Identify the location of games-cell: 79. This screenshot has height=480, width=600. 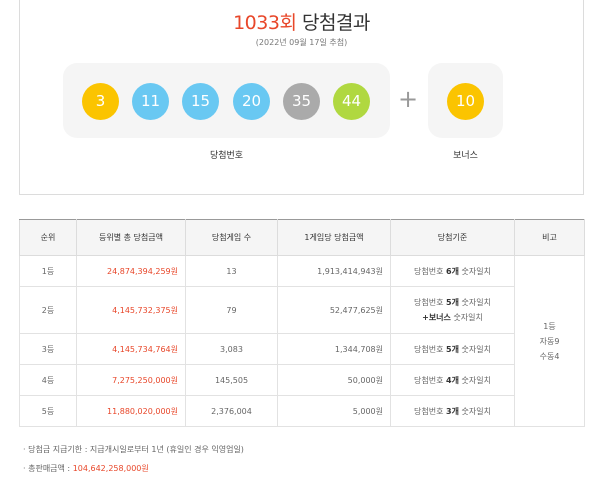
(231, 310).